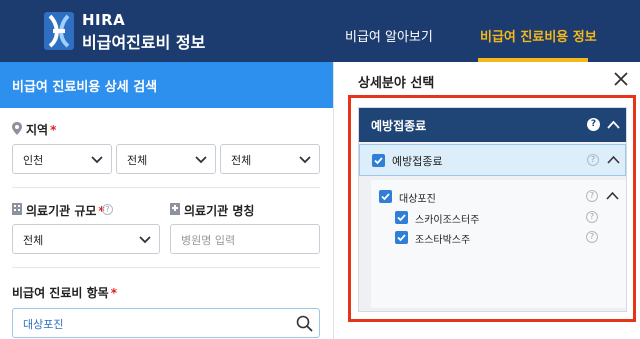 The height and width of the screenshot is (339, 640). I want to click on region-district-select: 전체, so click(166, 159).